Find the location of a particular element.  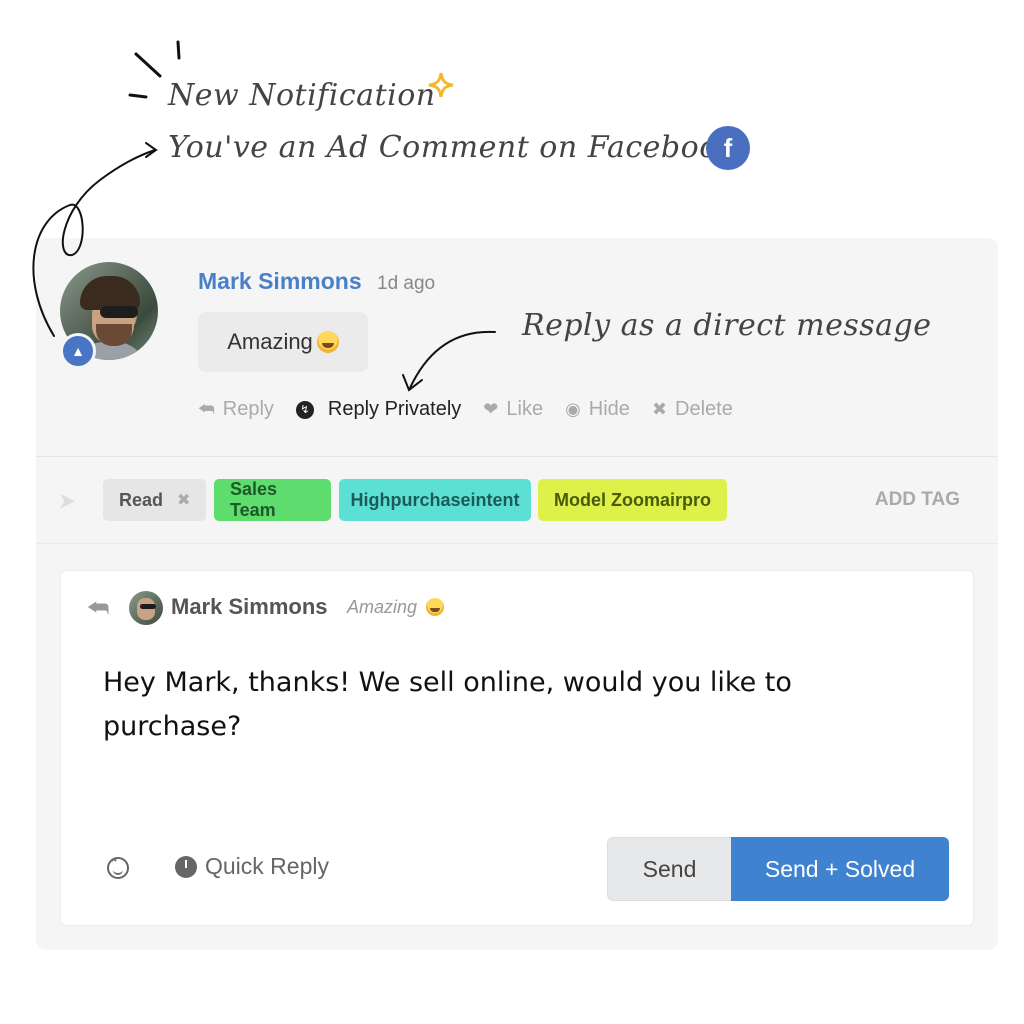

hide-button: ◉ Hide is located at coordinates (597, 409).